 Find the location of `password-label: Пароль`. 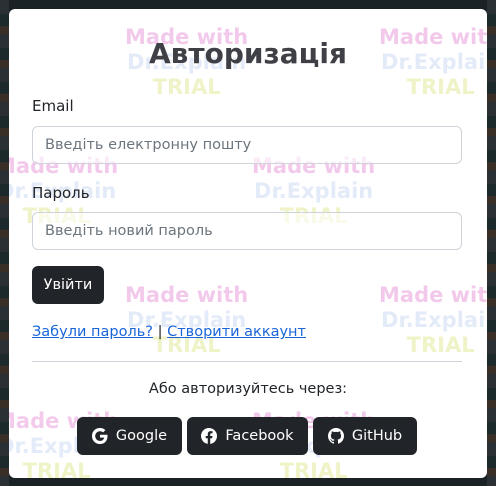

password-label: Пароль is located at coordinates (61, 193).